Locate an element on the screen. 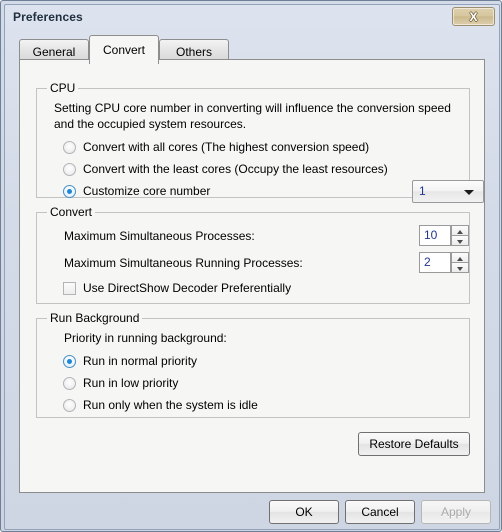  title-bar: Preferences X is located at coordinates (252, 18).